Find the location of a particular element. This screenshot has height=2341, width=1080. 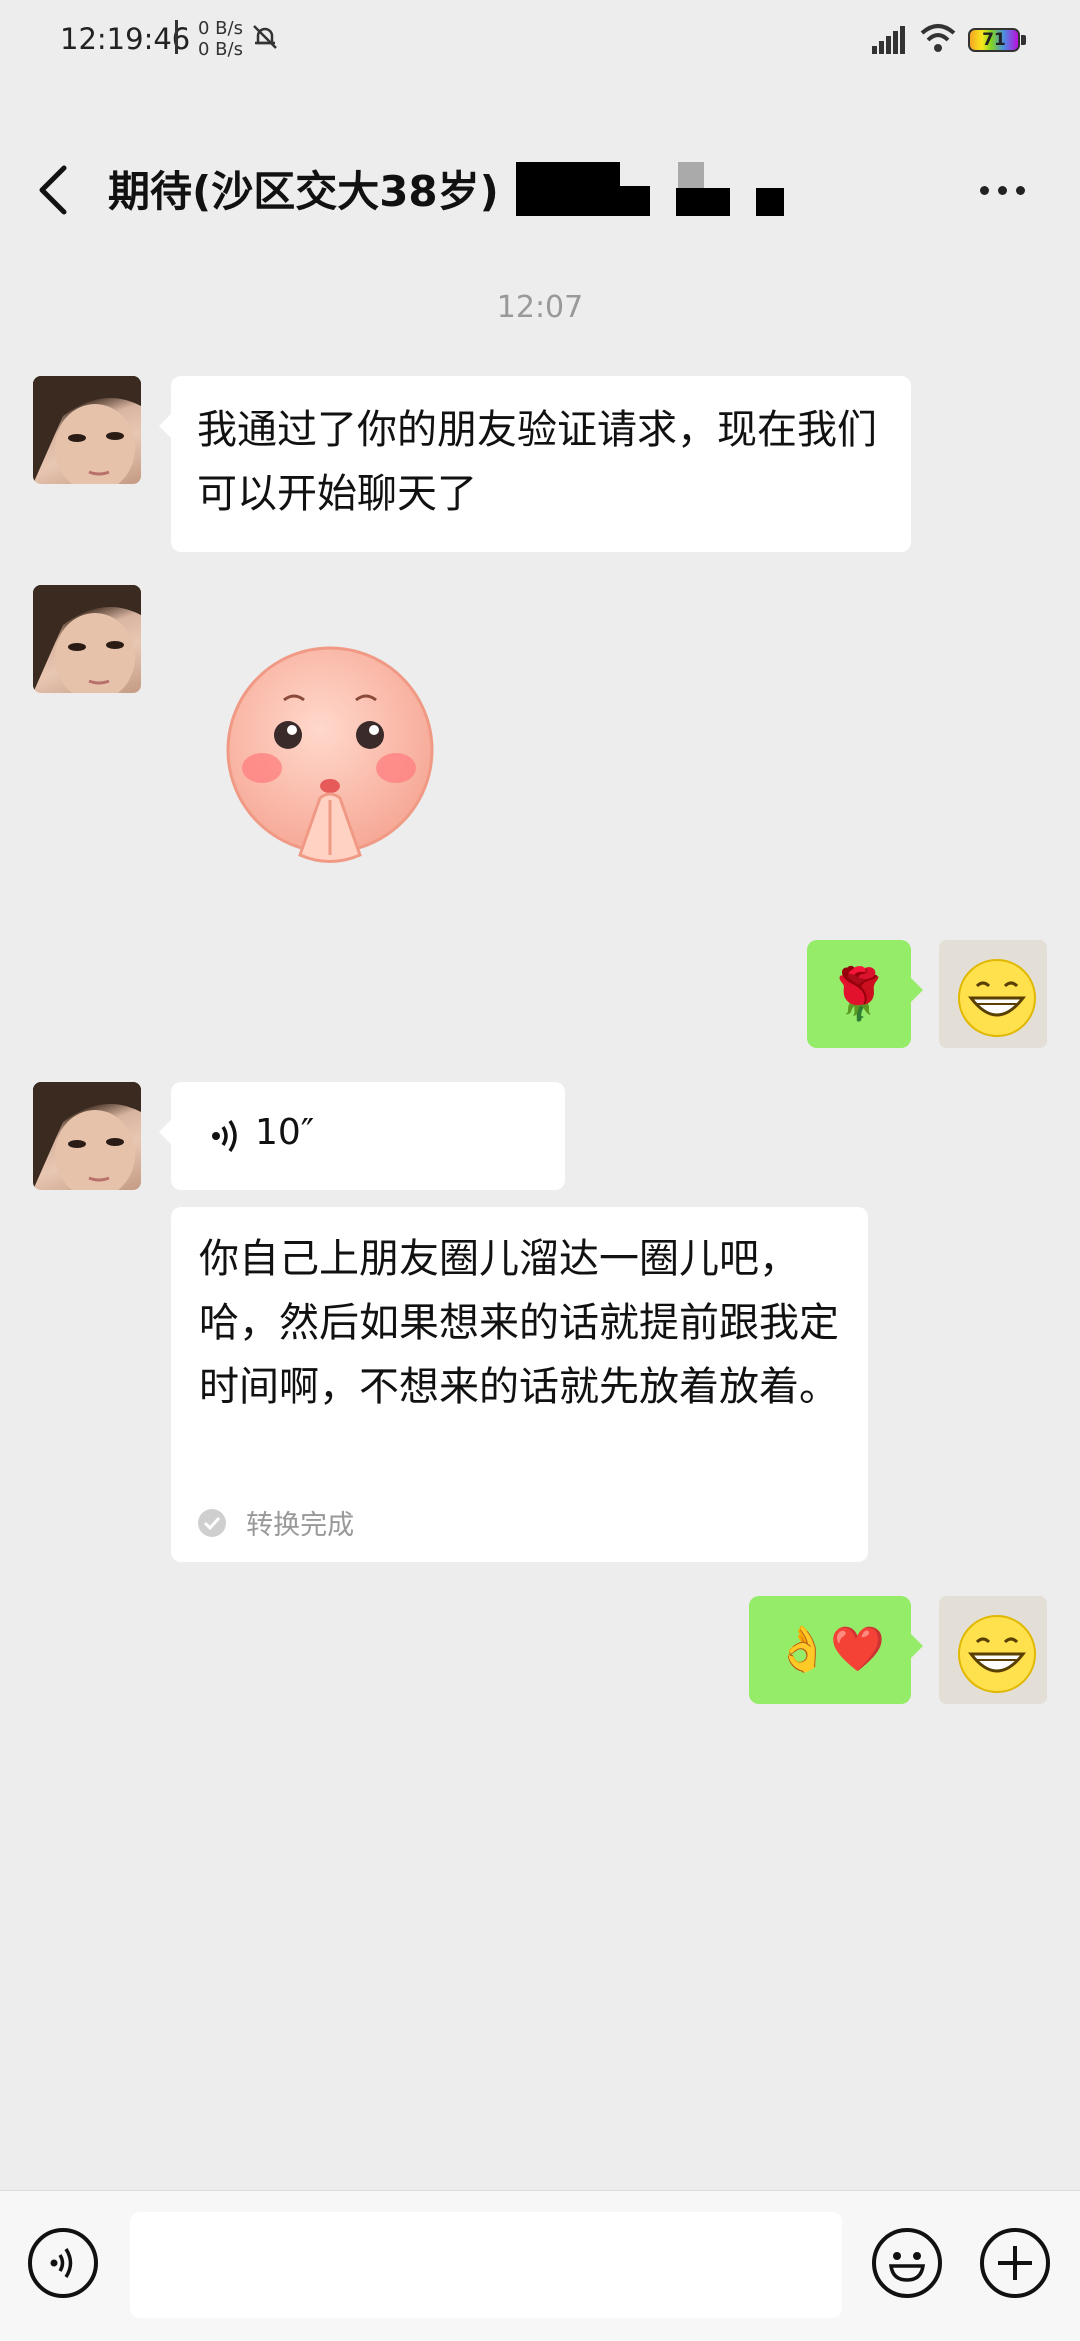

status-separator is located at coordinates (176, 37).